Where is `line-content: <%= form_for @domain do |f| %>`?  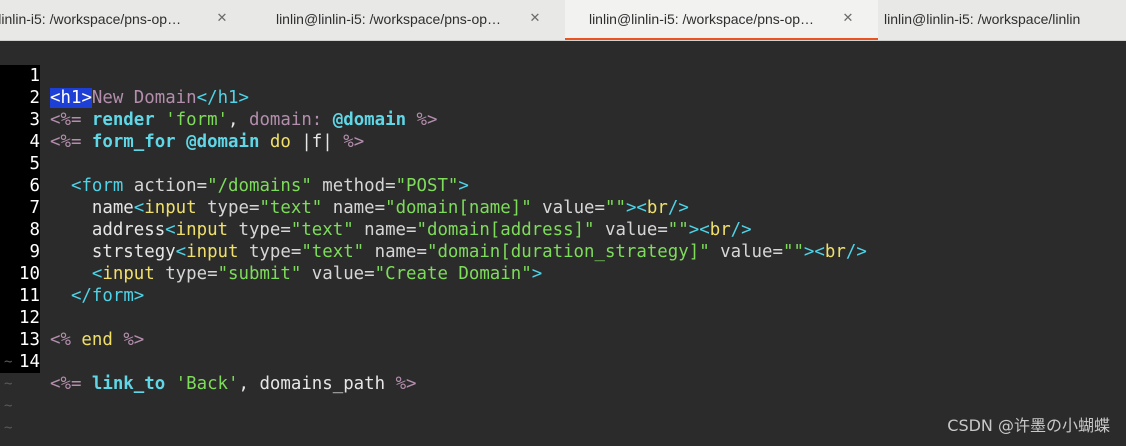
line-content: <%= form_for @domain do |f| %> is located at coordinates (207, 142).